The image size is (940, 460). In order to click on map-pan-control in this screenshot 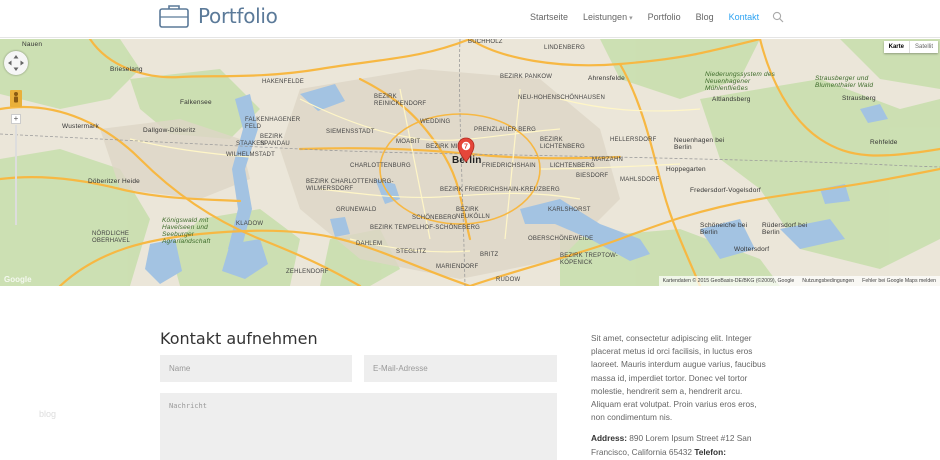, I will do `click(16, 63)`.